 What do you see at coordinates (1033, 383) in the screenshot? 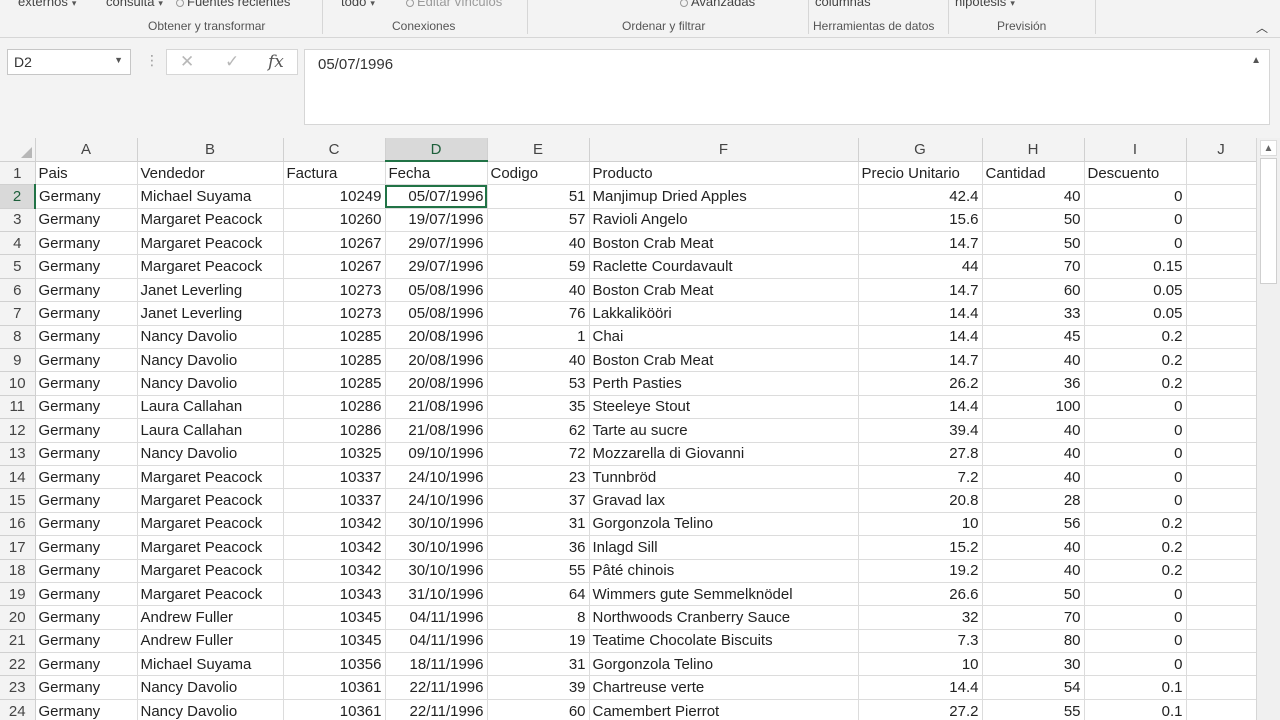
I see `data-cell: 36` at bounding box center [1033, 383].